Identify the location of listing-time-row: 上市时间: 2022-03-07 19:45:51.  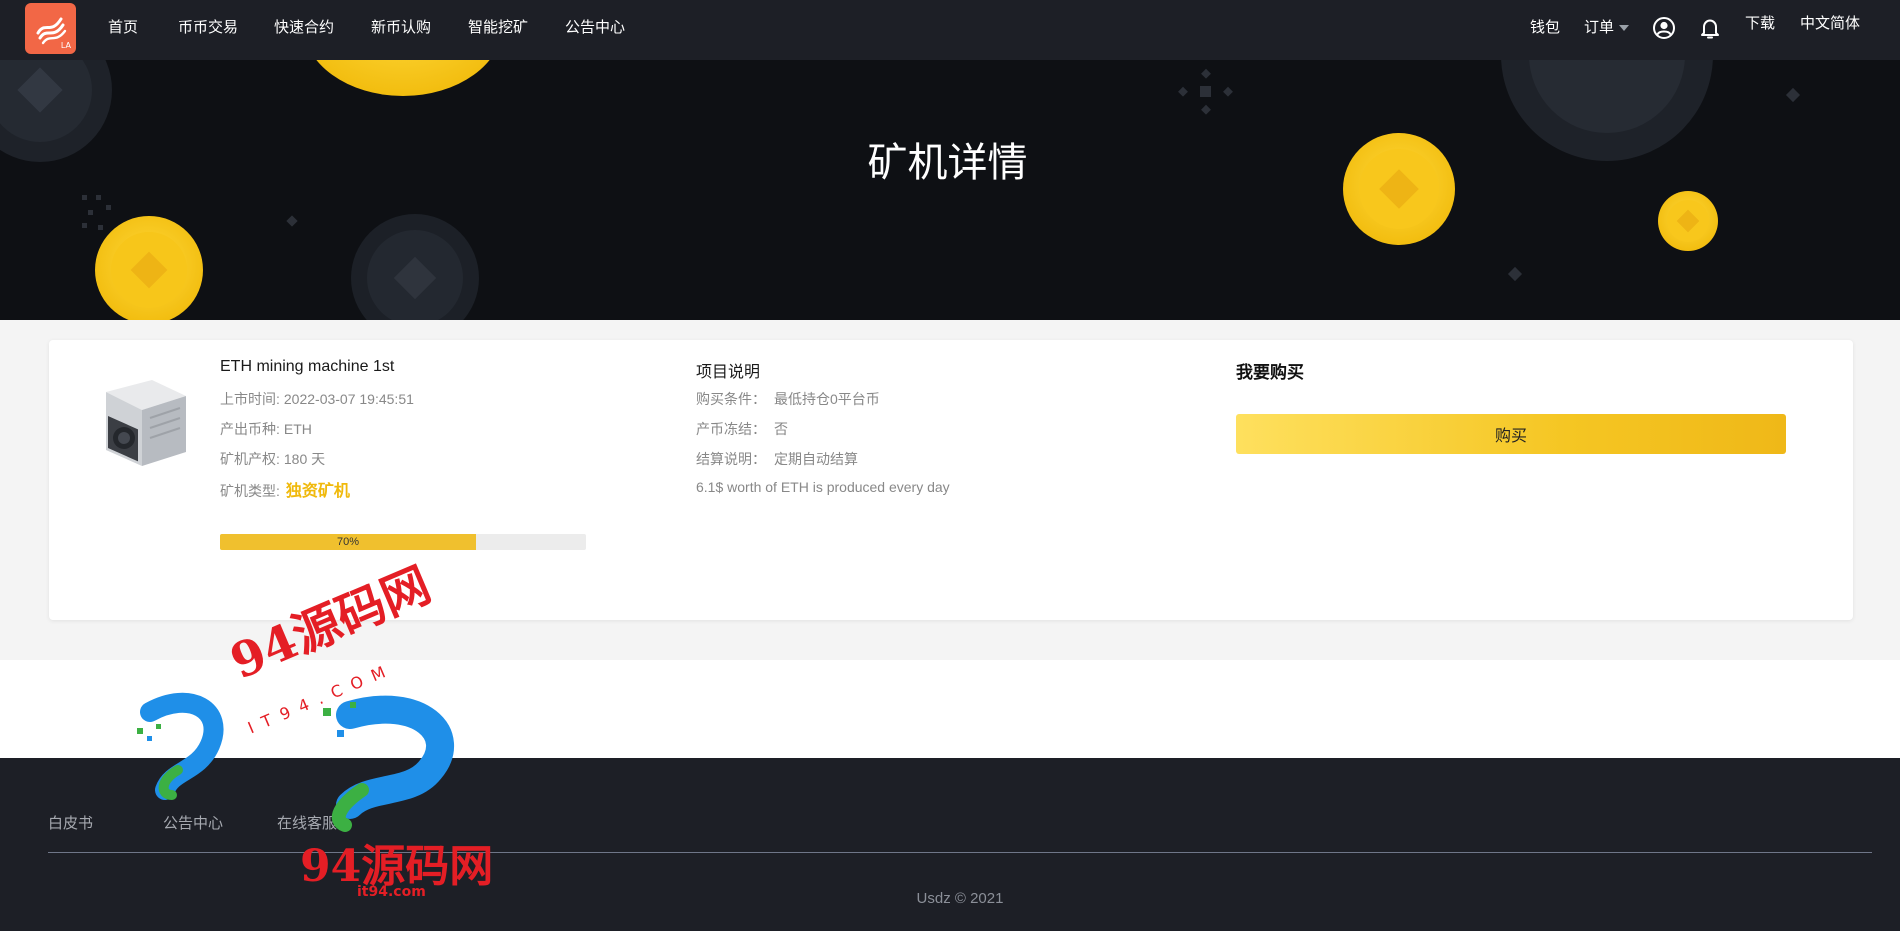
(317, 399).